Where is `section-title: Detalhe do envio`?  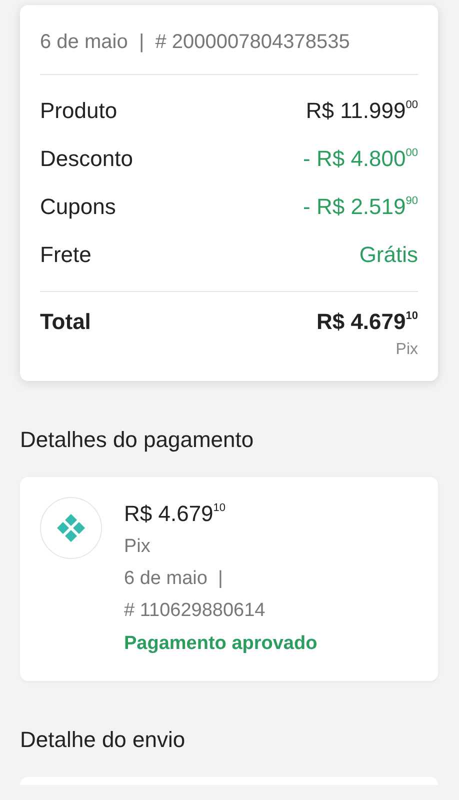
section-title: Detalhe do envio is located at coordinates (103, 740).